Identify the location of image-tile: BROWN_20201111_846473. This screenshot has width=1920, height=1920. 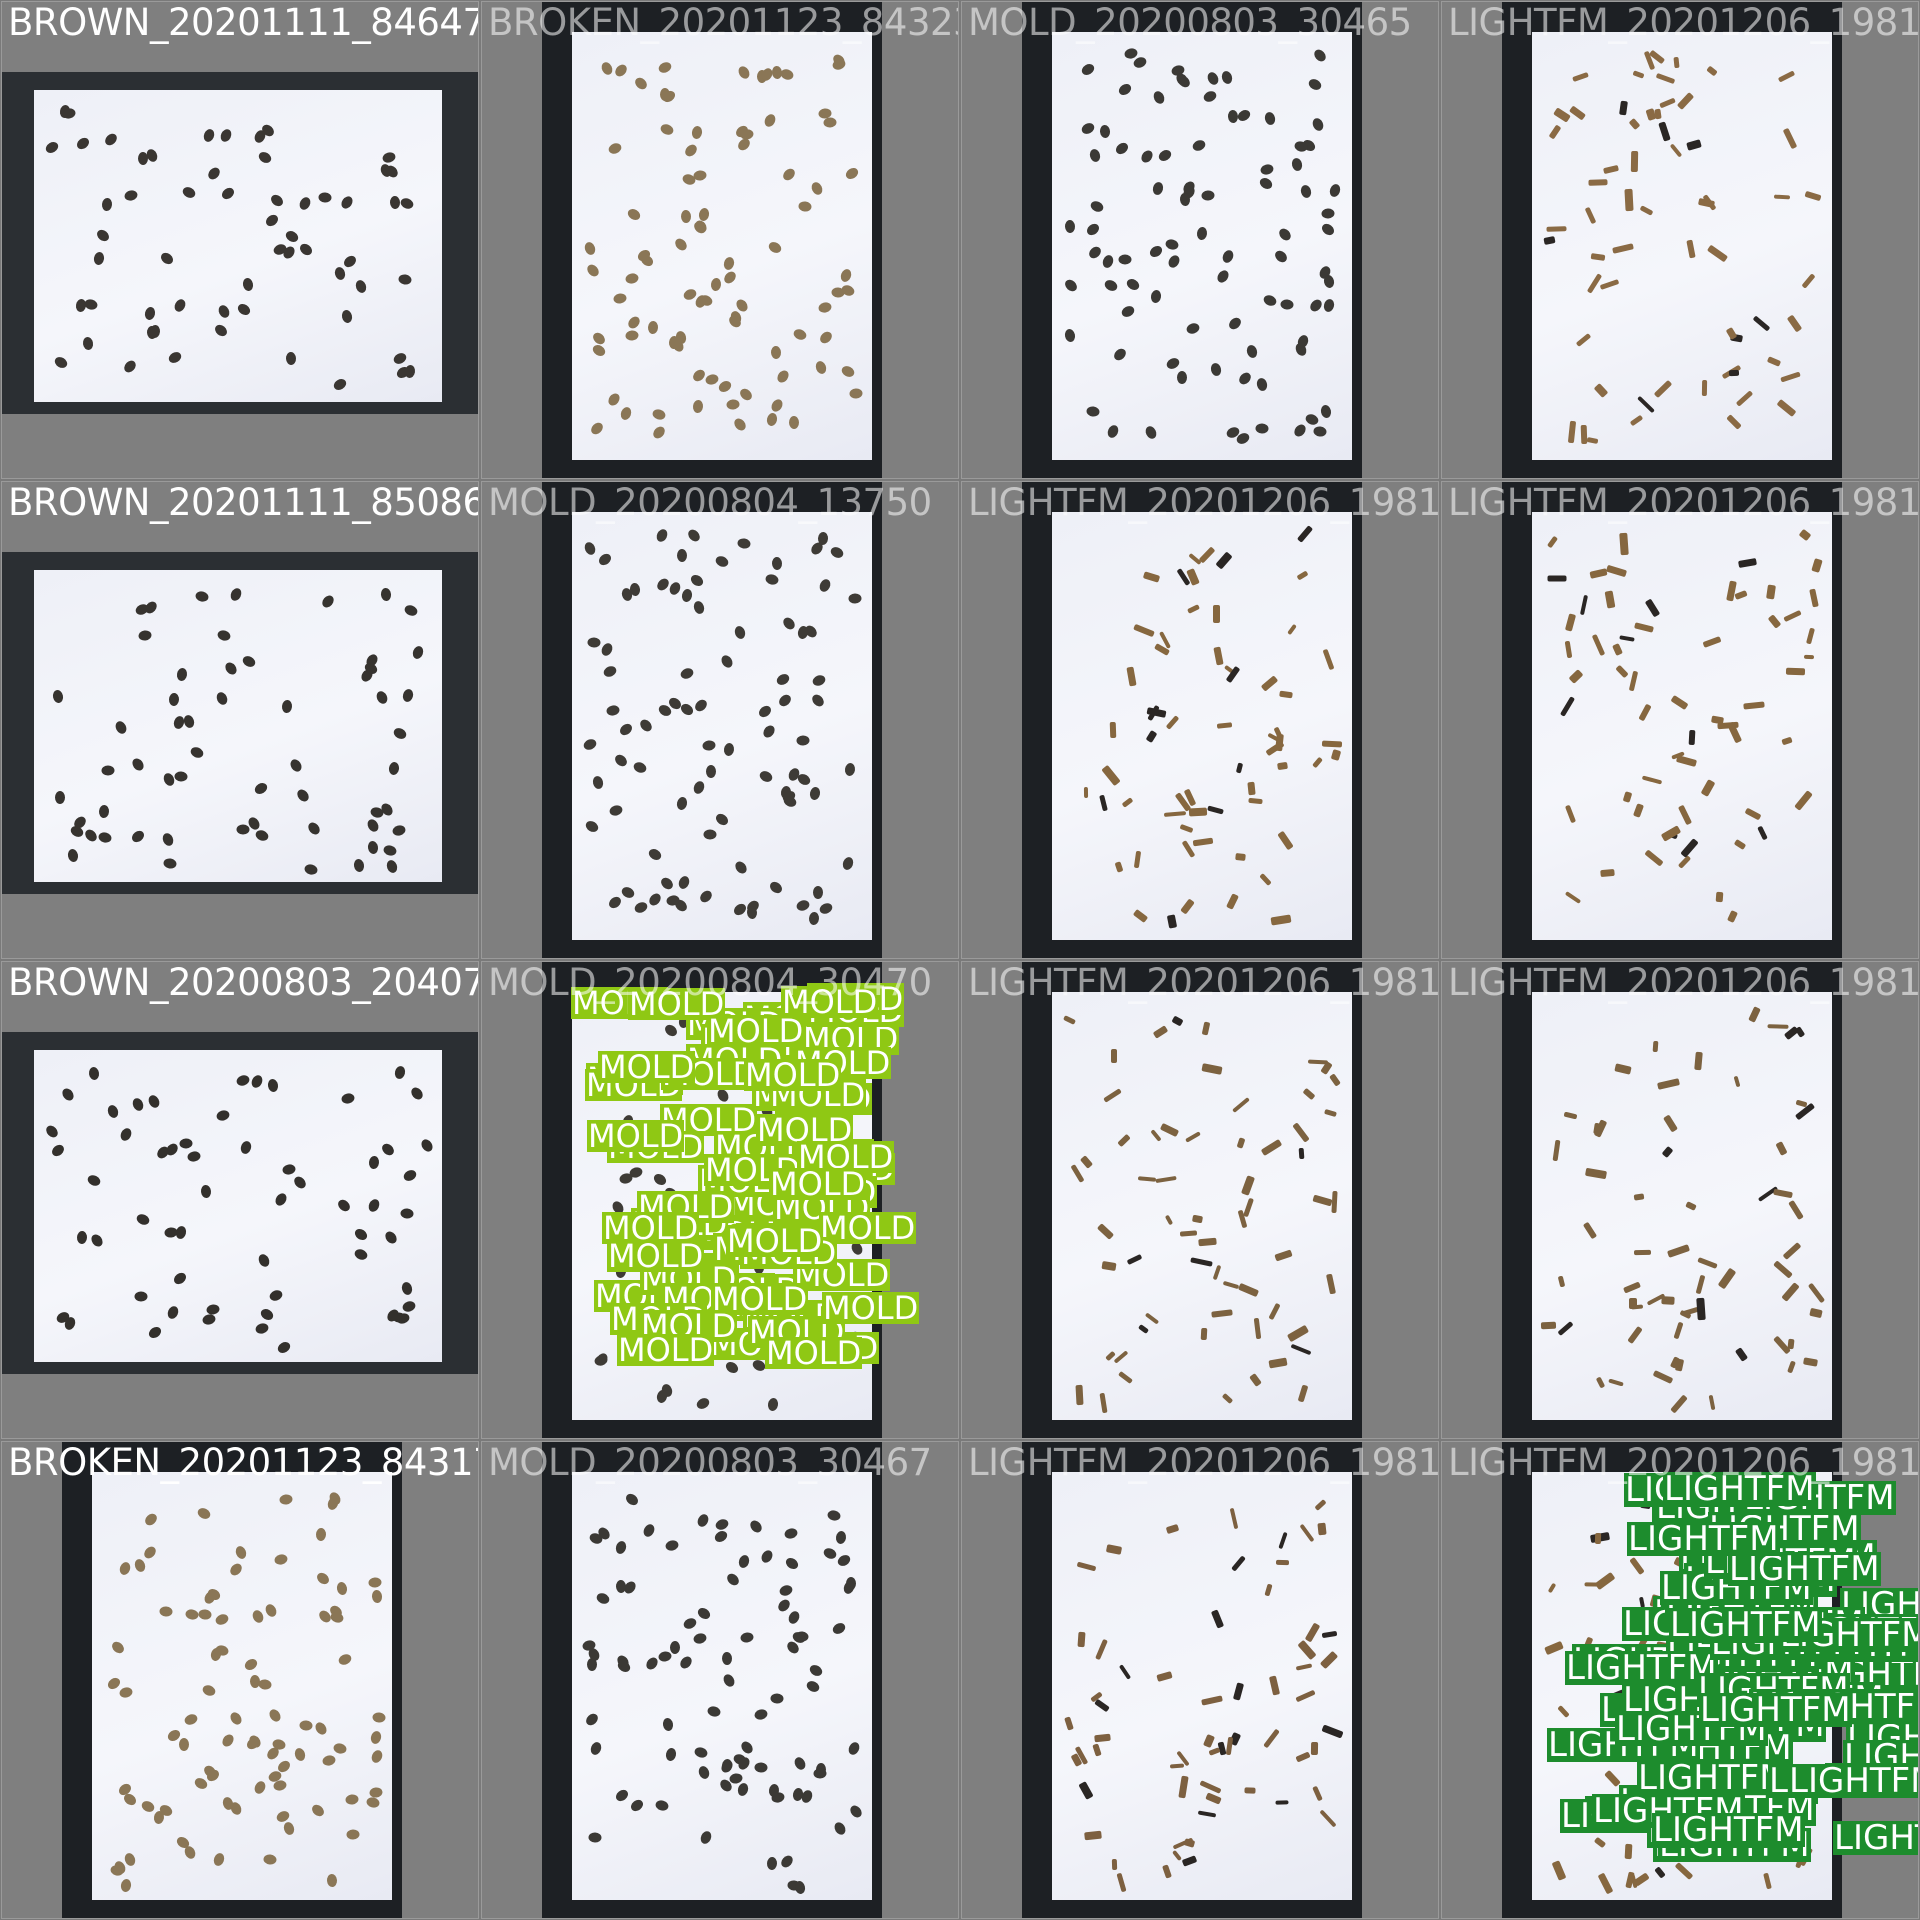
(240, 240).